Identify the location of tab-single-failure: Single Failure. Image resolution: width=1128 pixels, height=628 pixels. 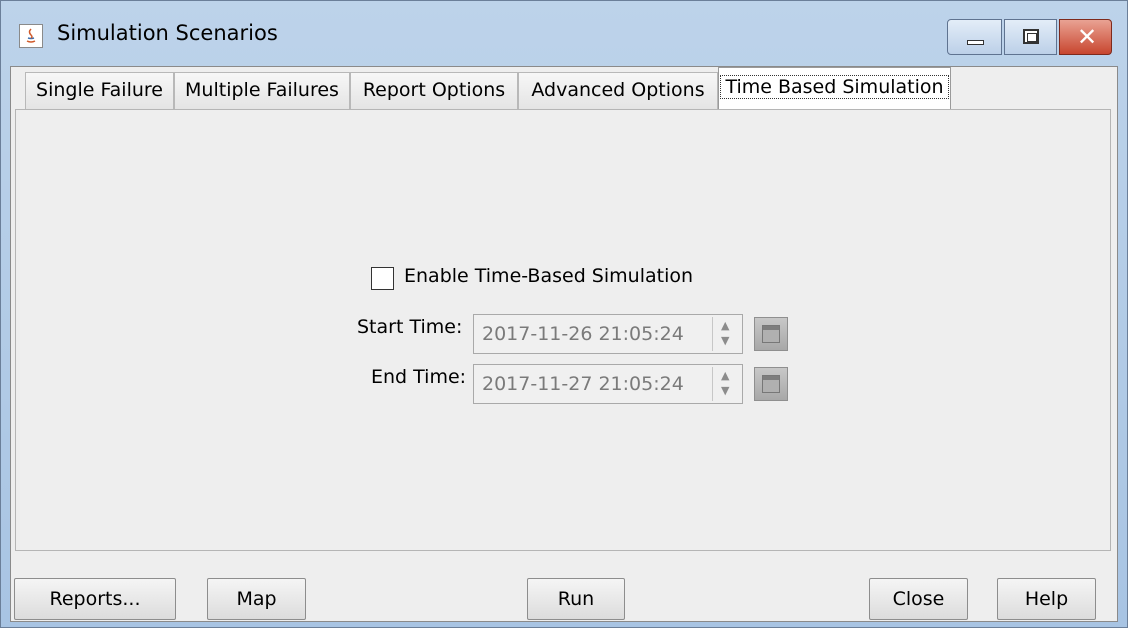
(99, 90).